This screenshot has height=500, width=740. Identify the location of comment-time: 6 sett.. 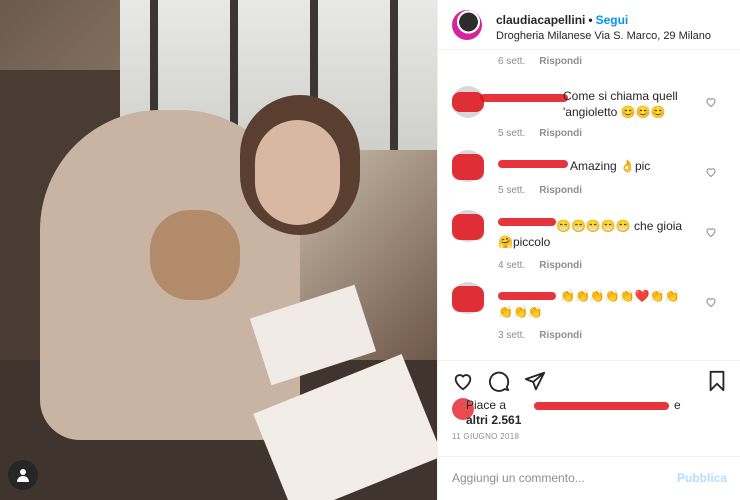
(512, 61).